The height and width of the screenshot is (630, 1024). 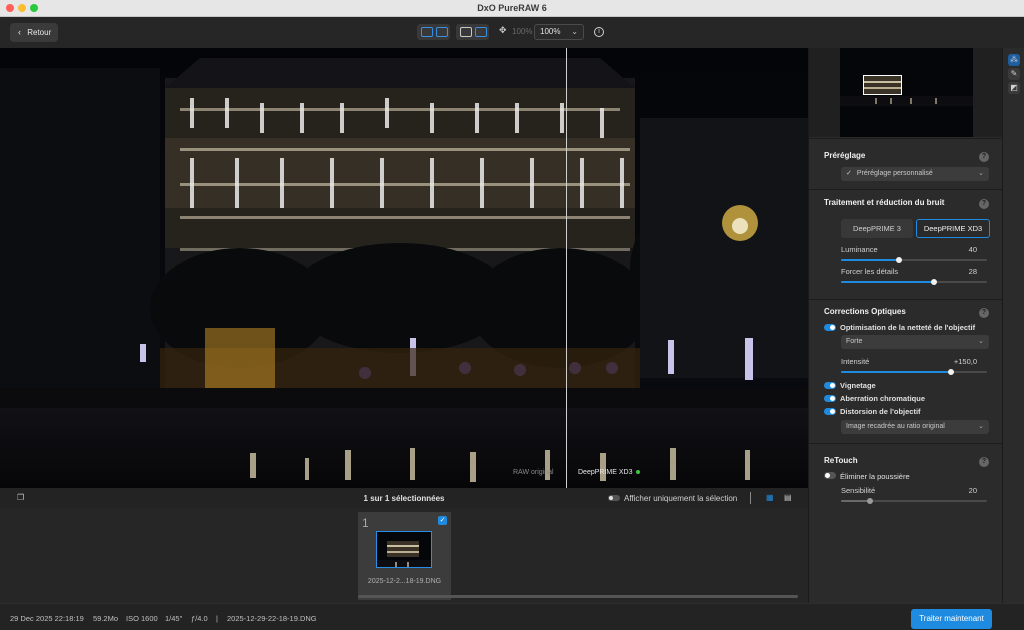 What do you see at coordinates (1014, 60) in the screenshot?
I see `settings-tool-icon: ⁂` at bounding box center [1014, 60].